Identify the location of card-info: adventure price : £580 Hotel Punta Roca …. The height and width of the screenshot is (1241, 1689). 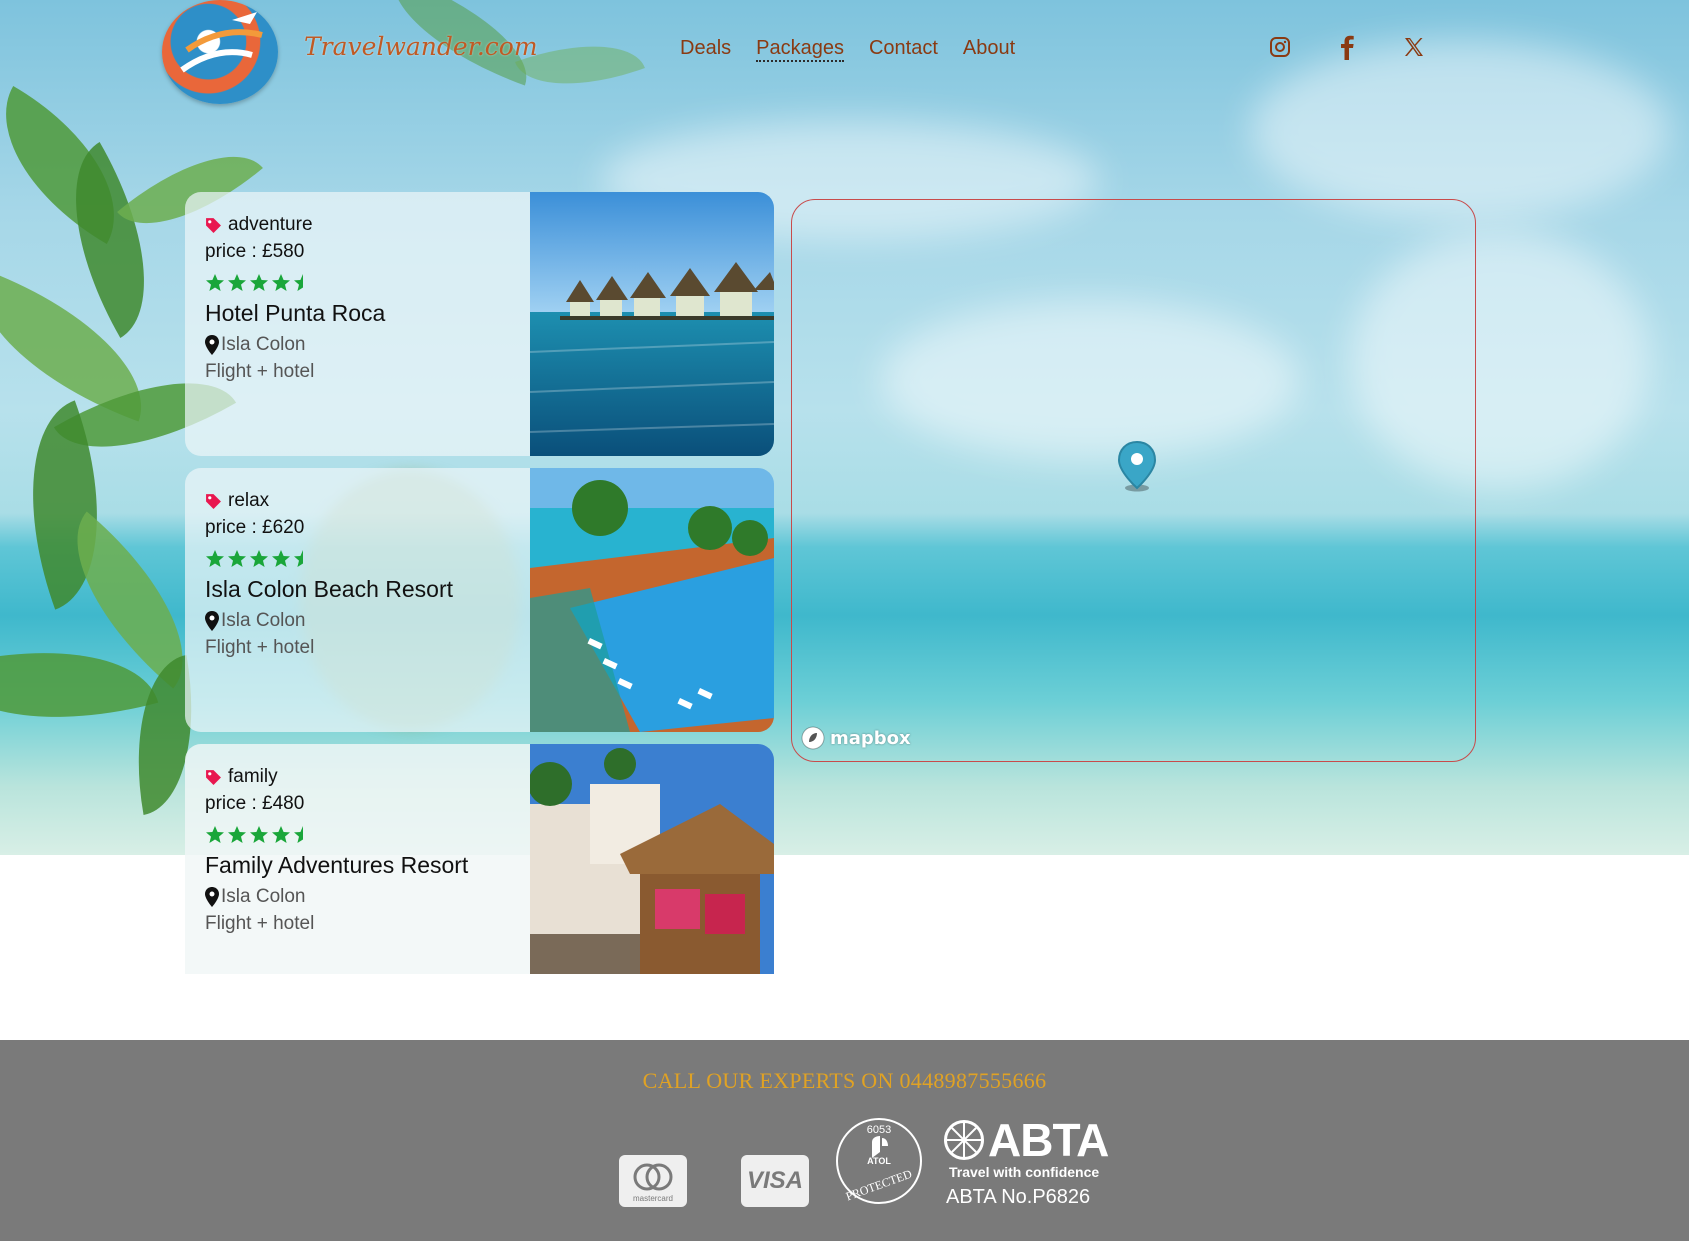
(357, 324).